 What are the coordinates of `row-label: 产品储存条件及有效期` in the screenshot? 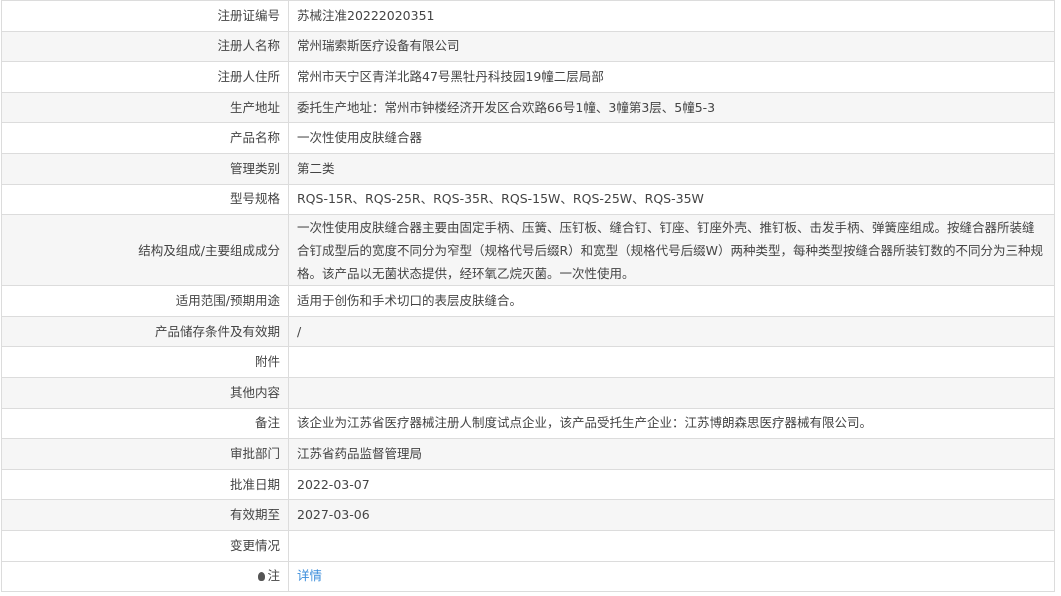 It's located at (145, 331).